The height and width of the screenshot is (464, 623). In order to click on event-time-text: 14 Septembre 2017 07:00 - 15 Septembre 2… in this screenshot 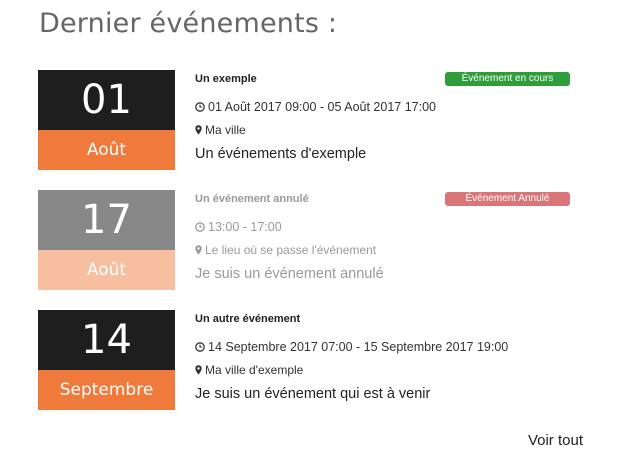, I will do `click(358, 347)`.